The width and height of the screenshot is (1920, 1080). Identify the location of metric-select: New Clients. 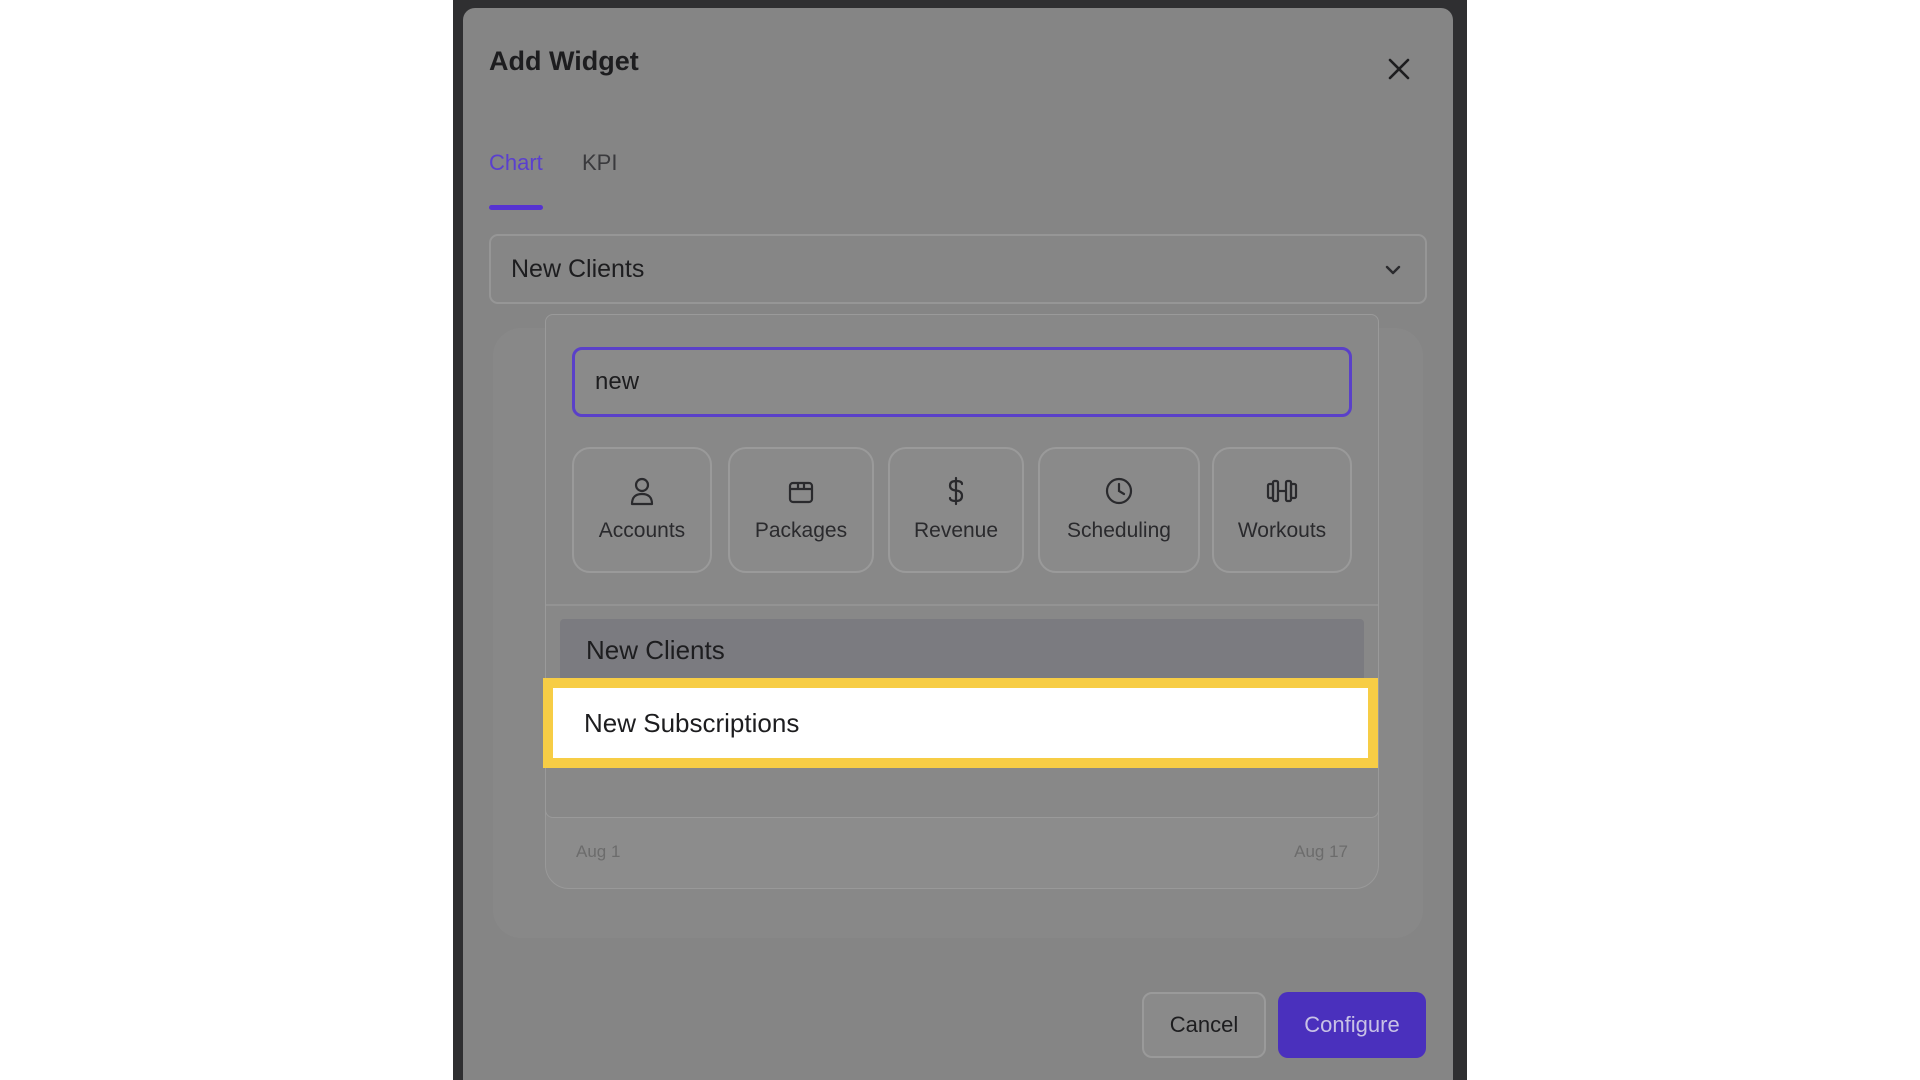
(958, 269).